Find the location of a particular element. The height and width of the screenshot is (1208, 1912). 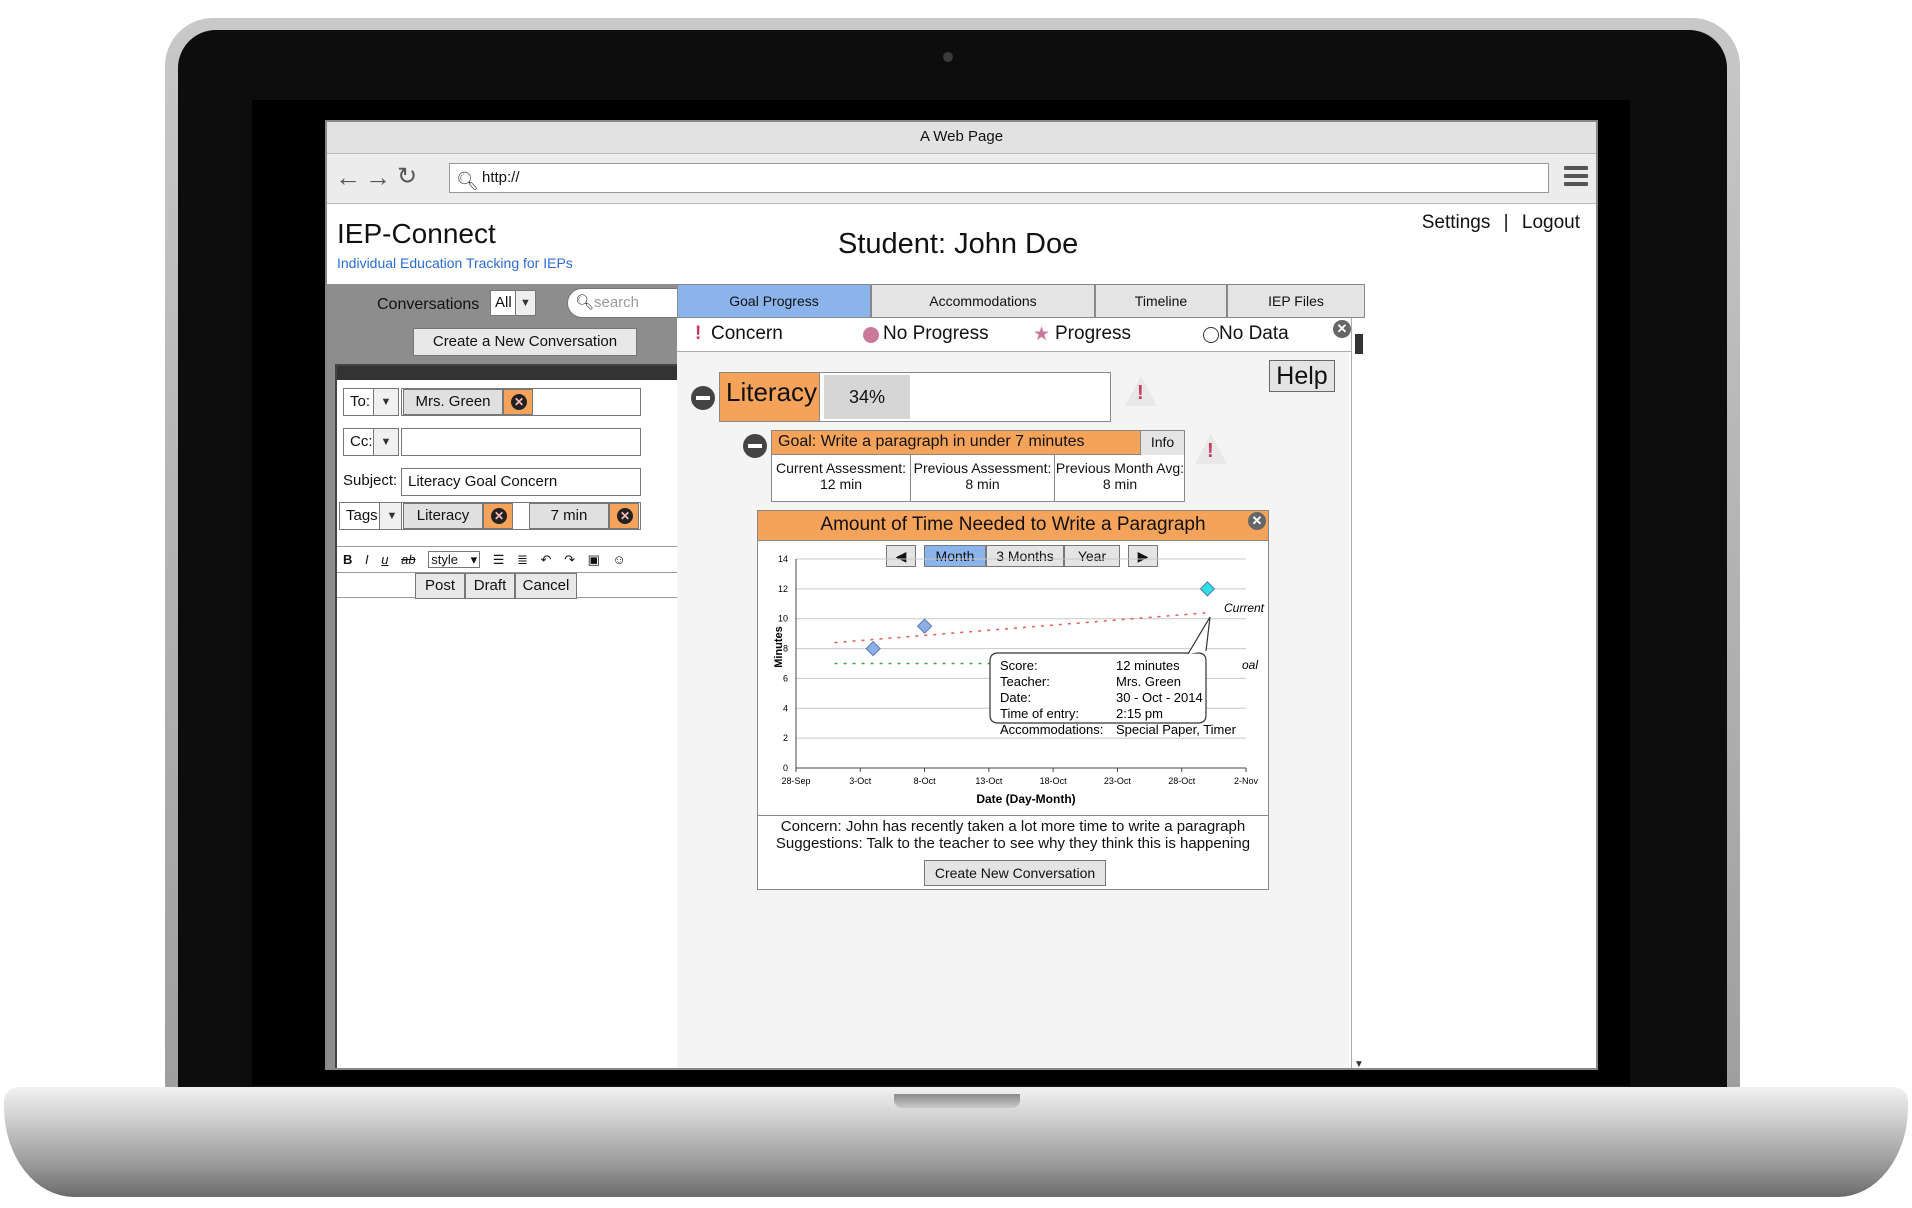

app-title: IEP-Connect is located at coordinates (416, 233).